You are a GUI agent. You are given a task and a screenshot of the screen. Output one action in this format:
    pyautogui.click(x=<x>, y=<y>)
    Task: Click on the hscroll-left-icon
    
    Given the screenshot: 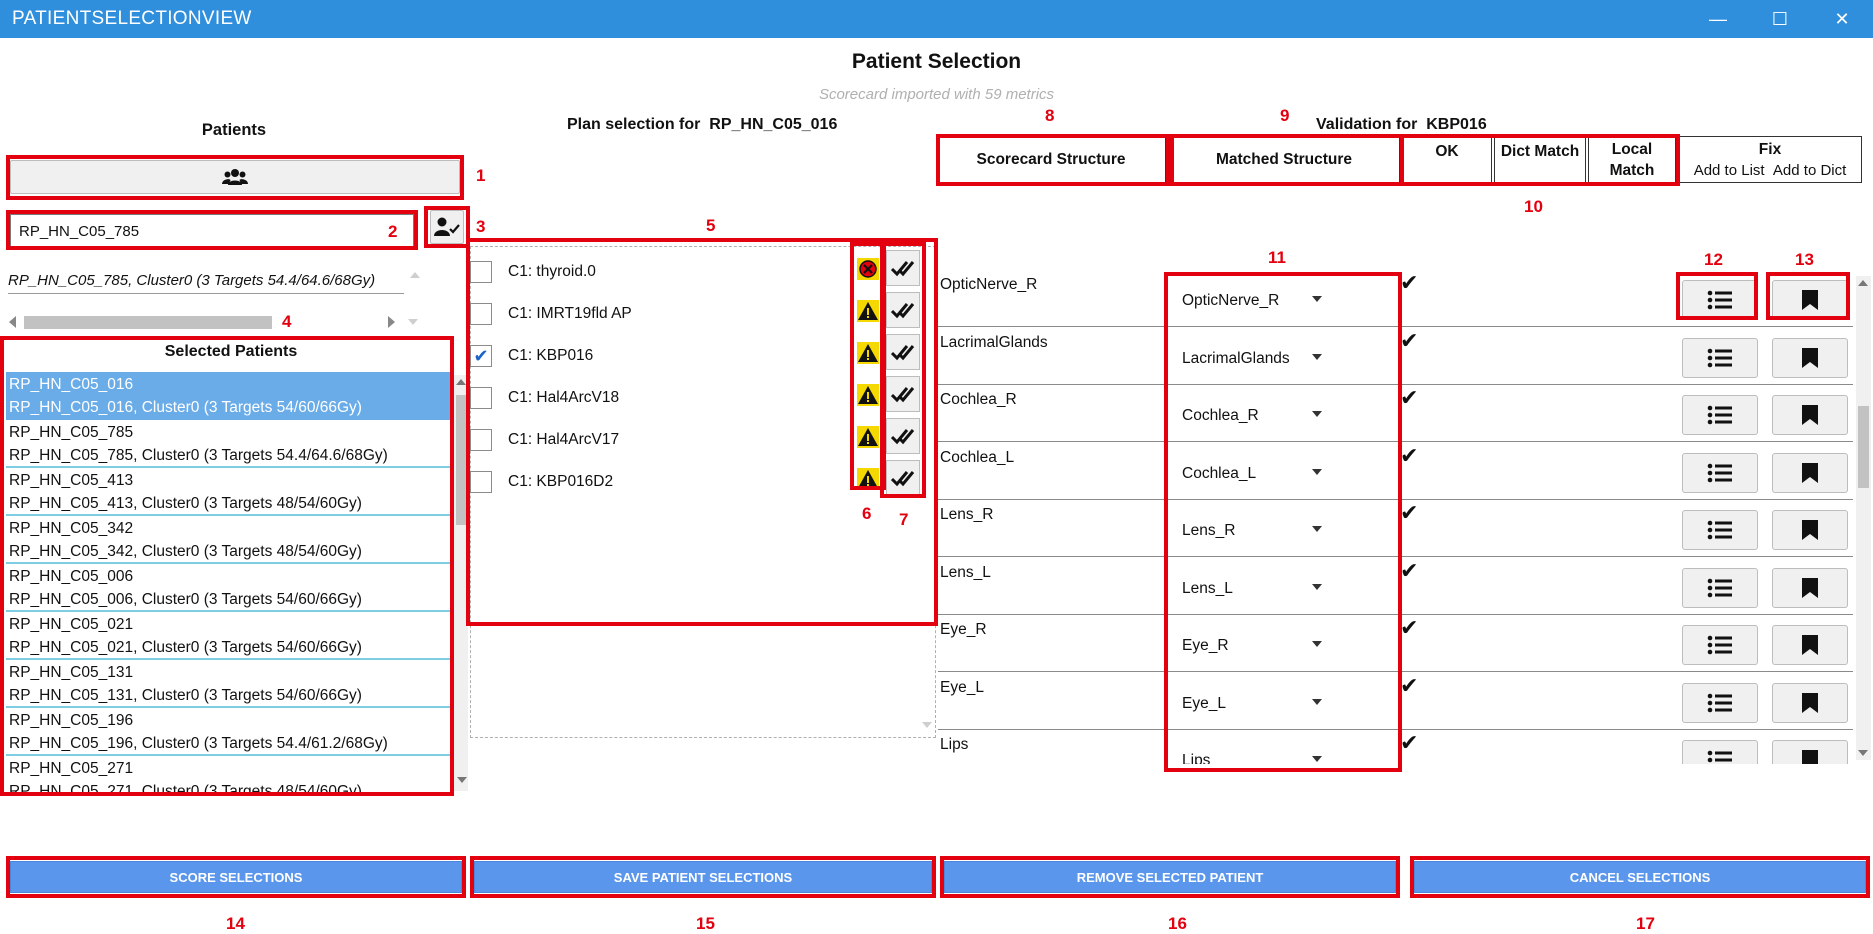 What is the action you would take?
    pyautogui.click(x=12, y=322)
    